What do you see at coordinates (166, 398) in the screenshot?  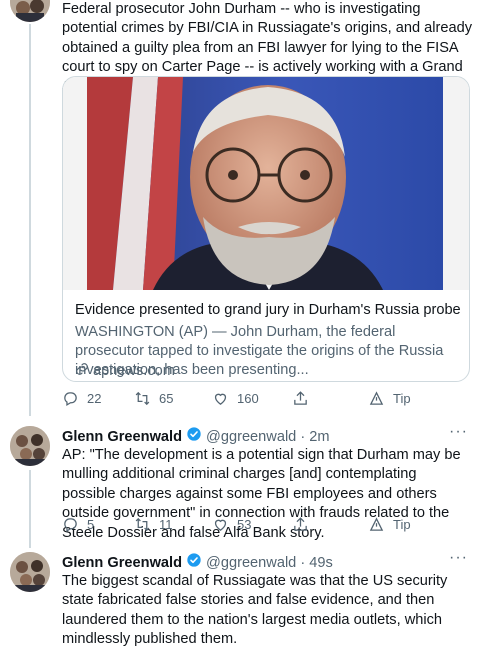 I see `retweet-count: 65` at bounding box center [166, 398].